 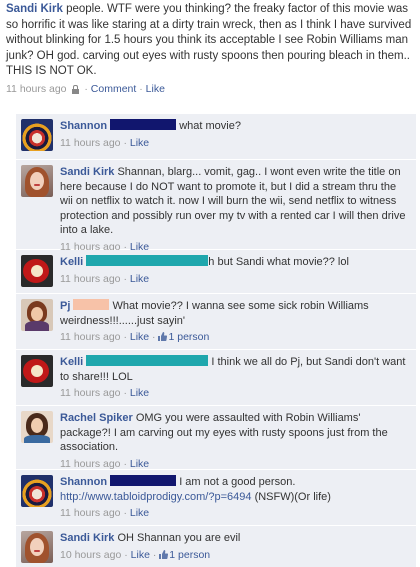 I want to click on comment-text: I am not a good person., so click(x=237, y=482).